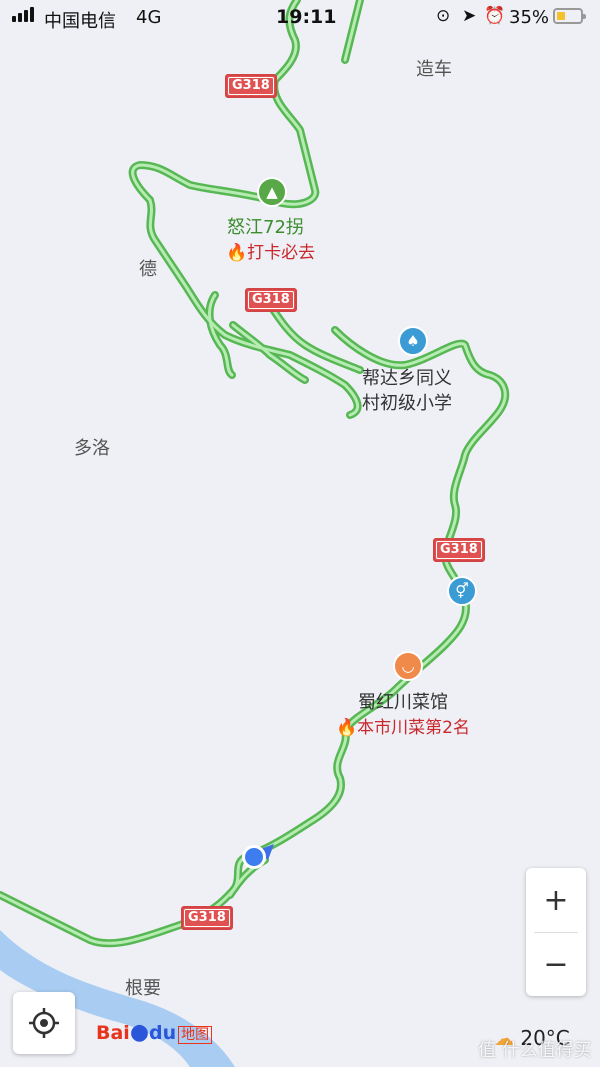  I want to click on poi-restaurant-name: 蜀红川菜馆, so click(403, 701).